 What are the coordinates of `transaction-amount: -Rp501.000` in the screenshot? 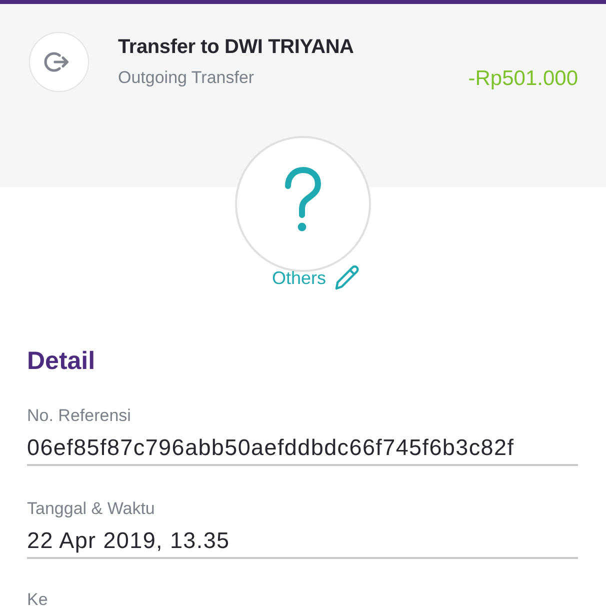 It's located at (523, 79).